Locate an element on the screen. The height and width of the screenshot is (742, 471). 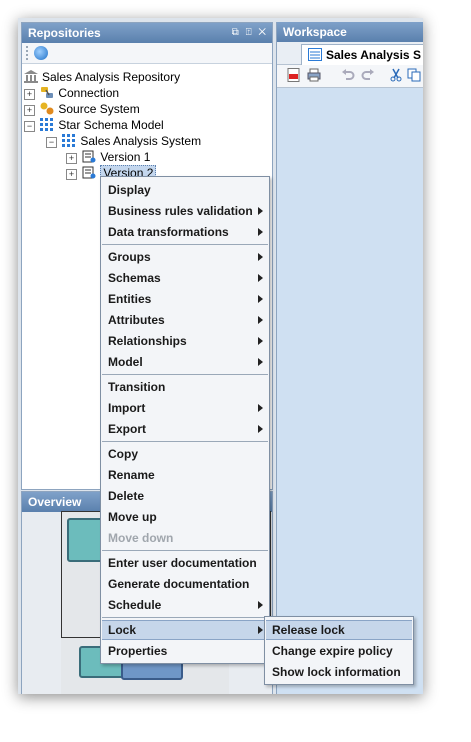
menu-label: Data transformations is located at coordinates (168, 232).